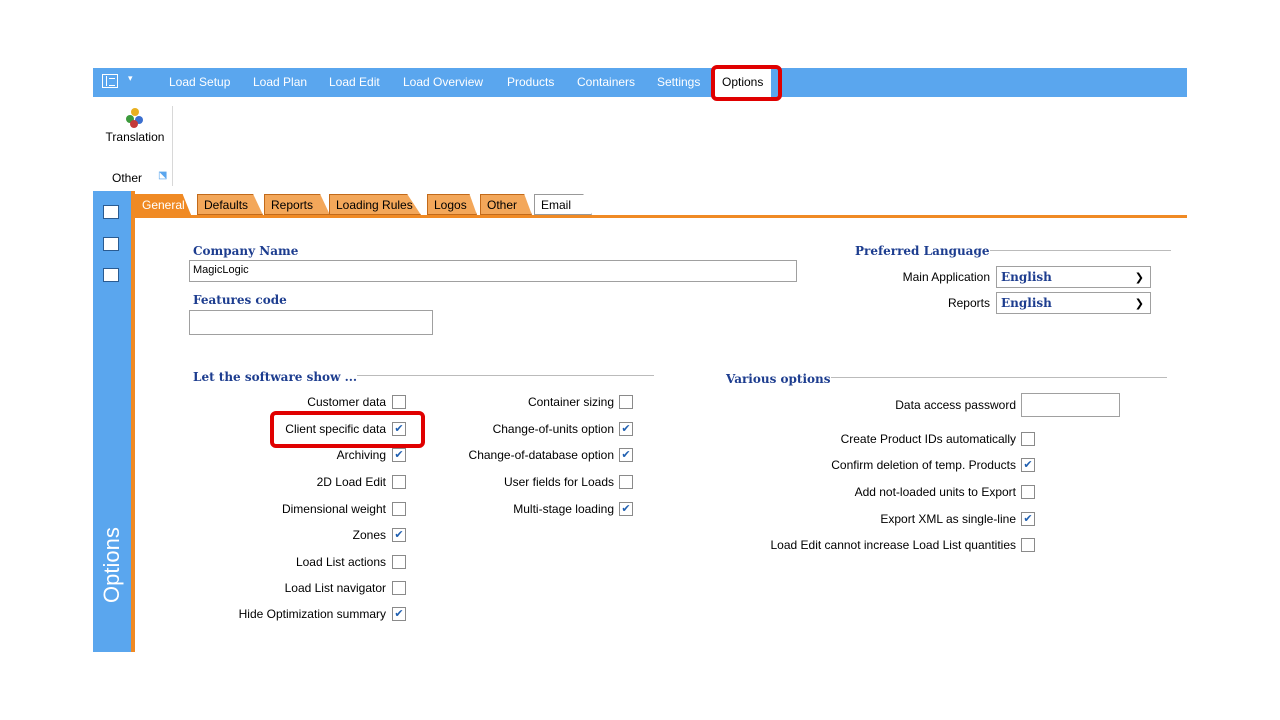  What do you see at coordinates (135, 118) in the screenshot?
I see `translation-icon` at bounding box center [135, 118].